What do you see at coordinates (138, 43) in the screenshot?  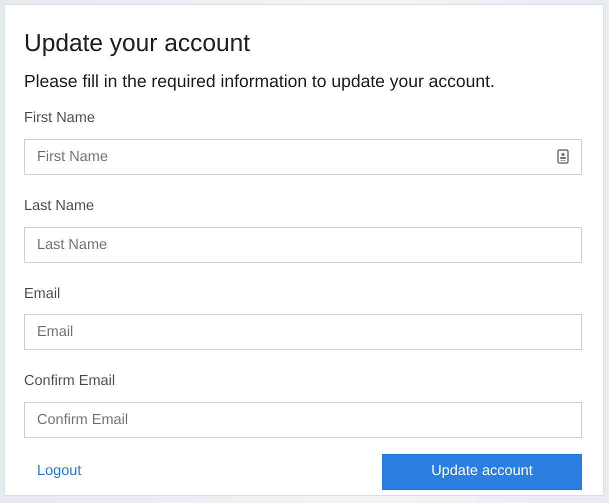 I see `form-title: Update your account` at bounding box center [138, 43].